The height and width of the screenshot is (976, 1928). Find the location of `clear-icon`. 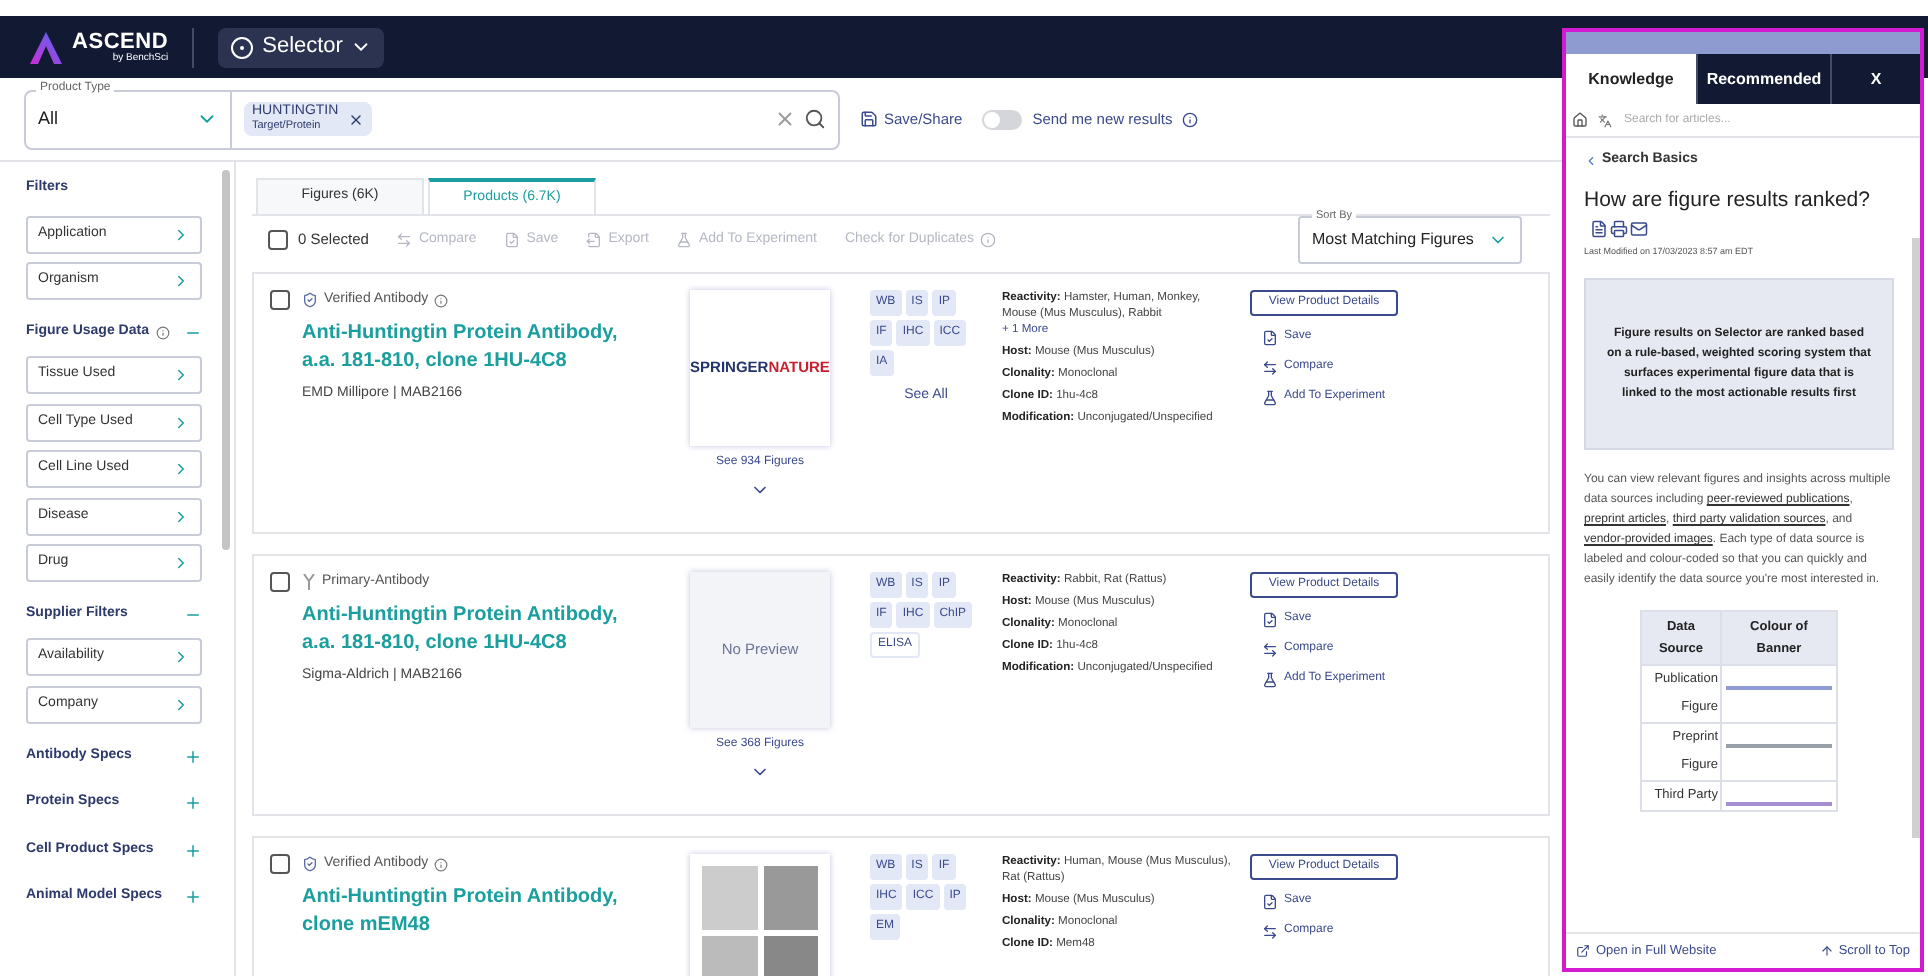

clear-icon is located at coordinates (785, 119).